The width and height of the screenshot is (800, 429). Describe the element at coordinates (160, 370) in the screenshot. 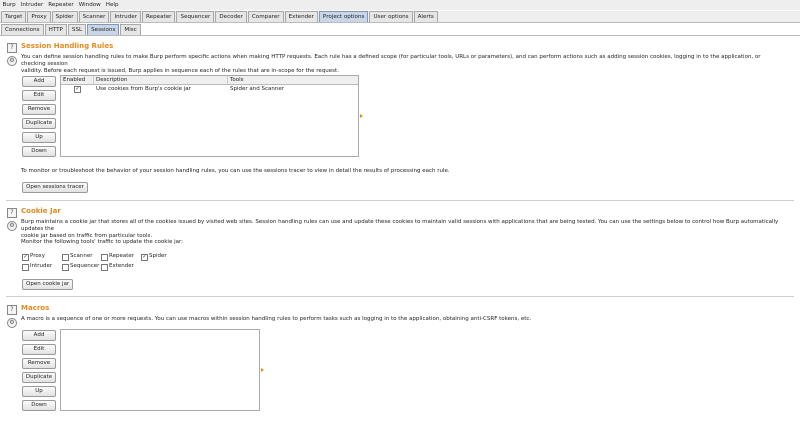

I see `macros-list` at that location.